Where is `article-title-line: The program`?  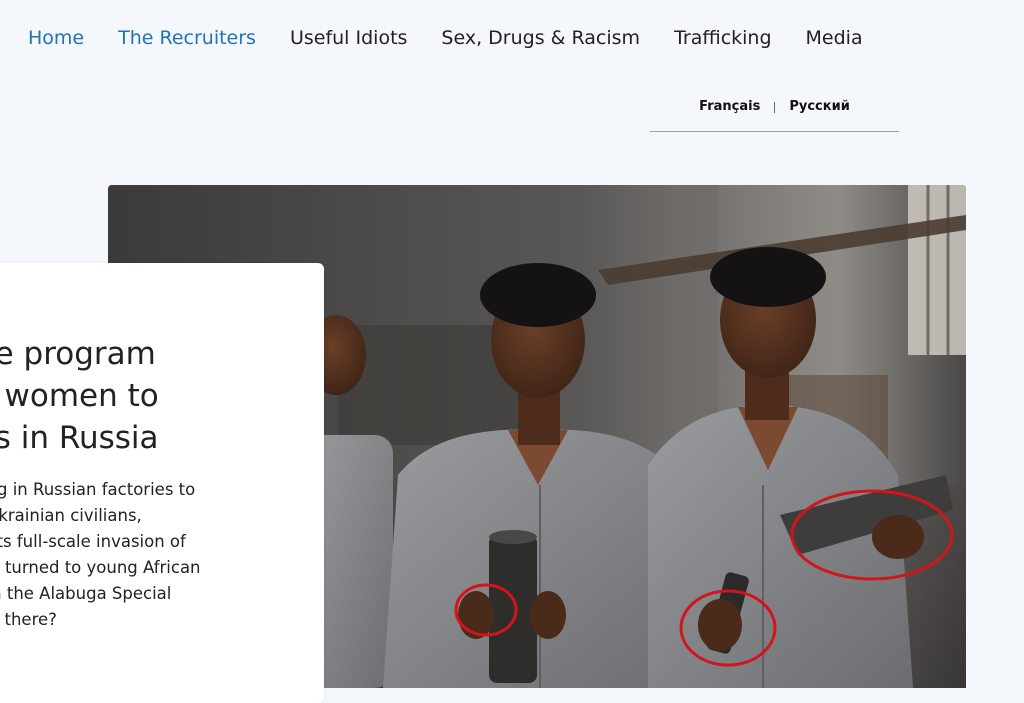 article-title-line: The program is located at coordinates (78, 354).